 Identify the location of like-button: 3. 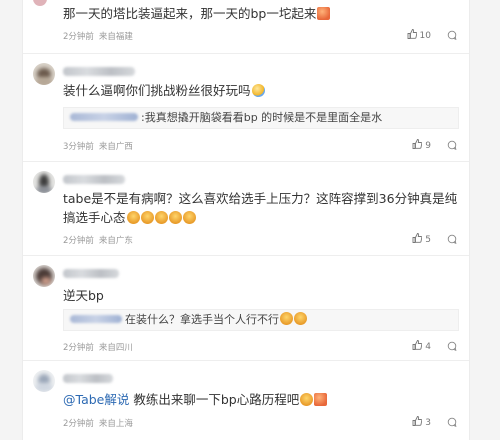
(421, 422).